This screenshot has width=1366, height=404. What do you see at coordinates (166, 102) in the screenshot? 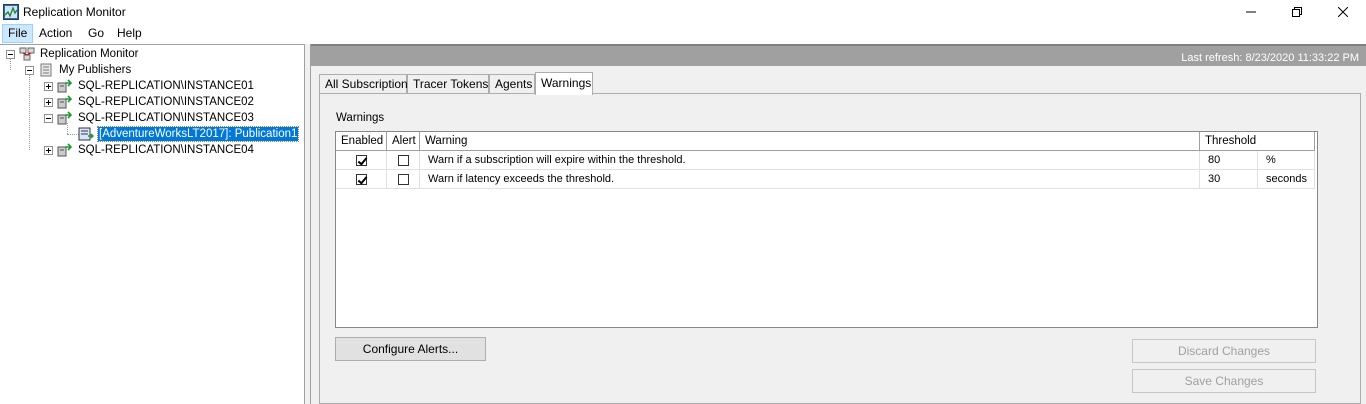
I see `tree-label-instance02: SQL-REPLICATION\INSTANCE02` at bounding box center [166, 102].